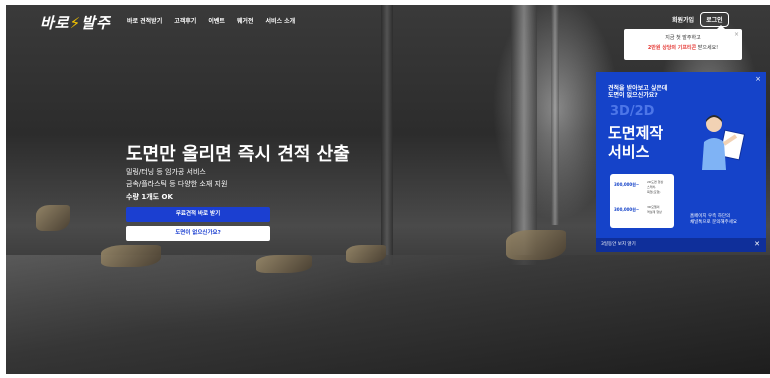  I want to click on free-quote-button: 무료견적 바로 받기, so click(198, 214).